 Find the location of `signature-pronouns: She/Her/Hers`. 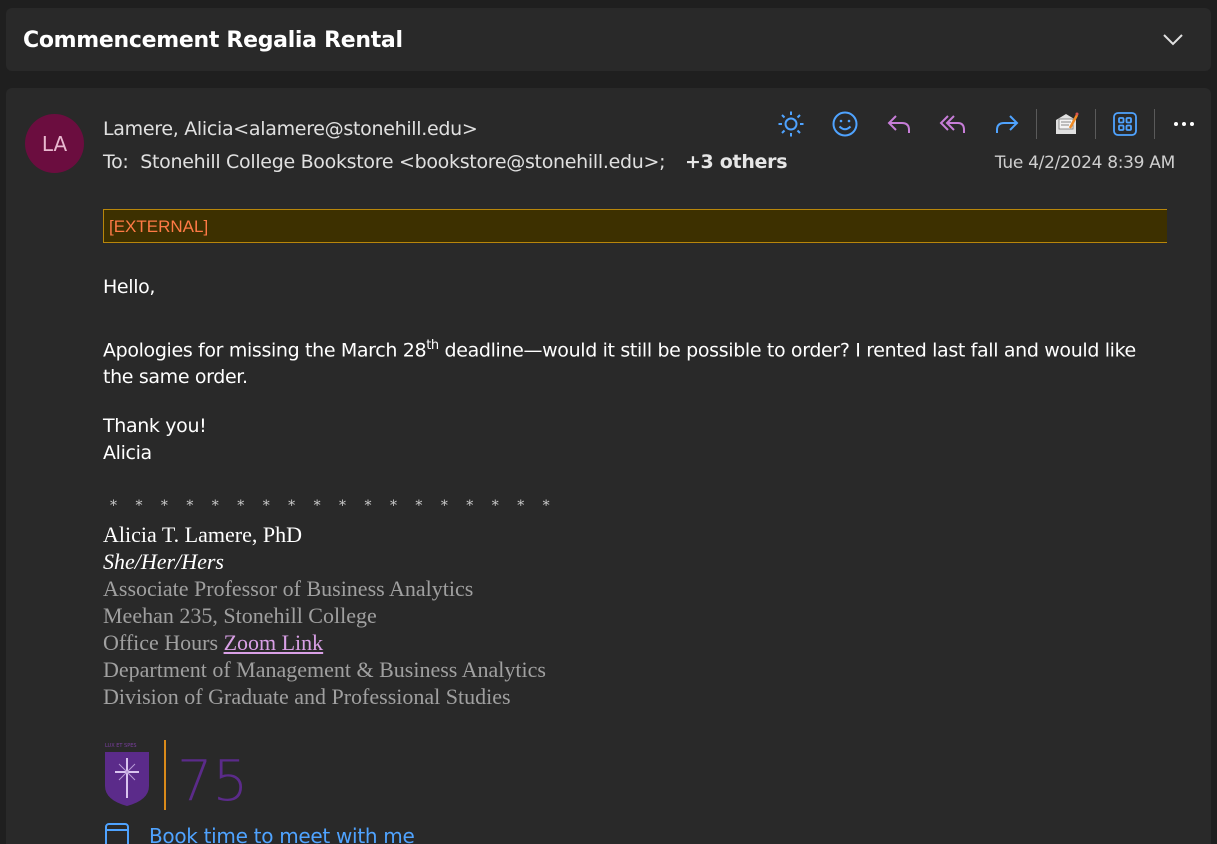

signature-pronouns: She/Her/Hers is located at coordinates (163, 561).